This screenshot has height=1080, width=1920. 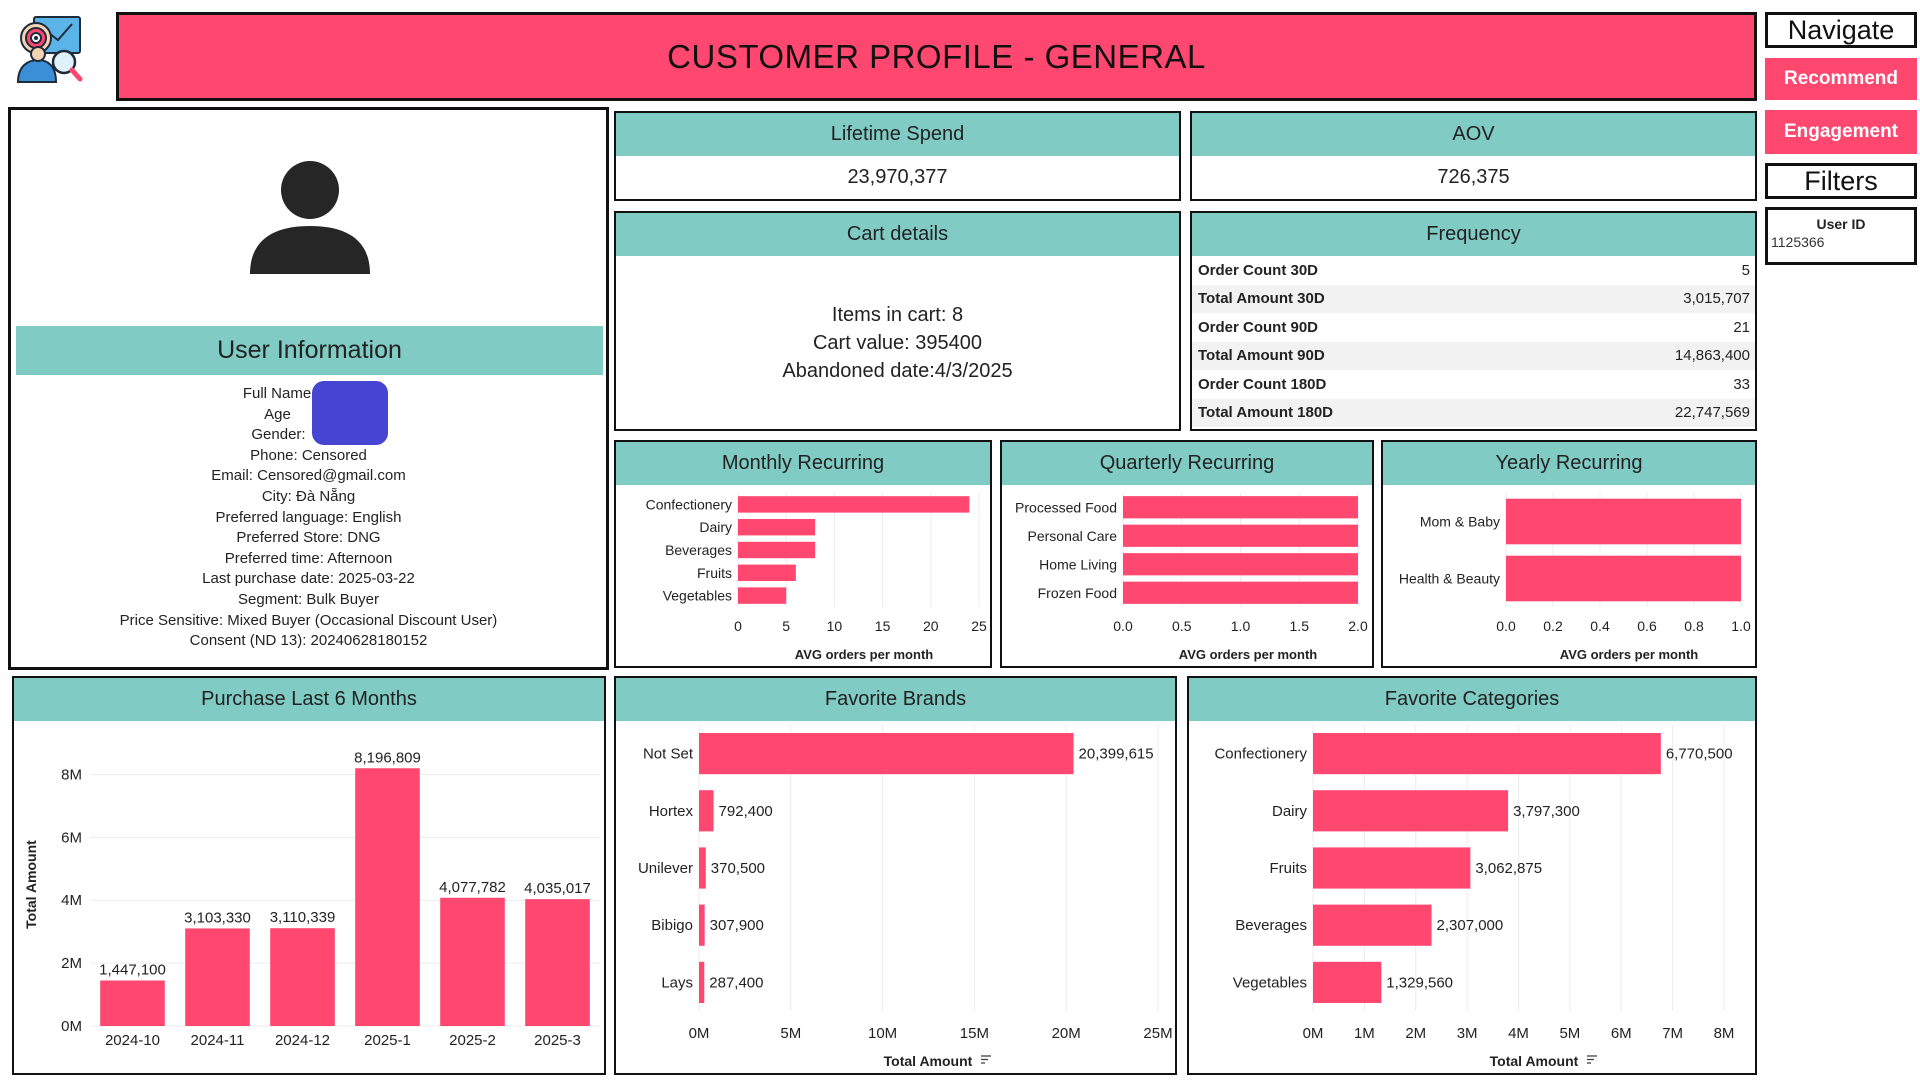 I want to click on tick-label: 8M, so click(x=71, y=774).